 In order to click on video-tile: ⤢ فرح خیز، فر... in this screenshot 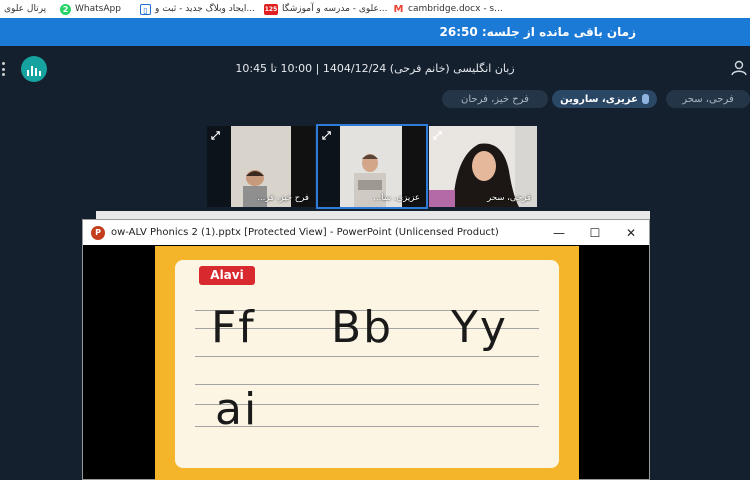, I will do `click(261, 166)`.